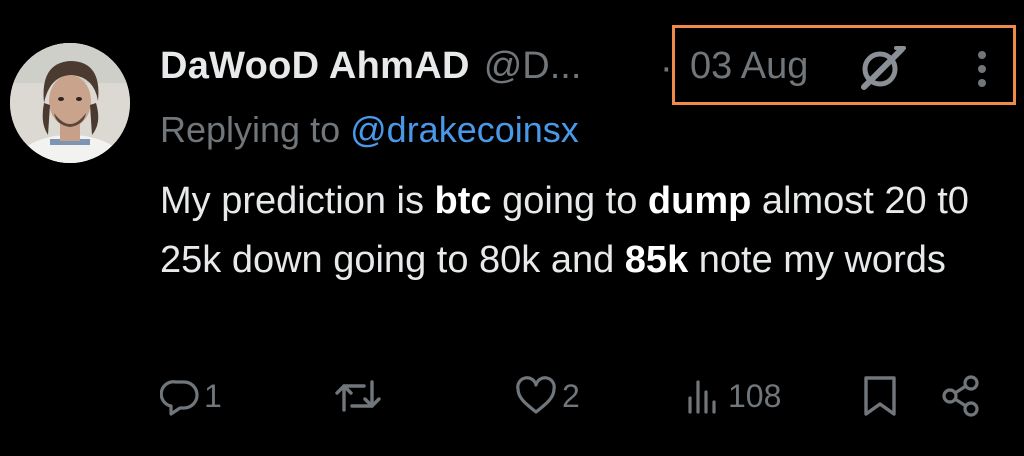 The image size is (1024, 456). Describe the element at coordinates (571, 395) in the screenshot. I see `like-count: 2` at that location.